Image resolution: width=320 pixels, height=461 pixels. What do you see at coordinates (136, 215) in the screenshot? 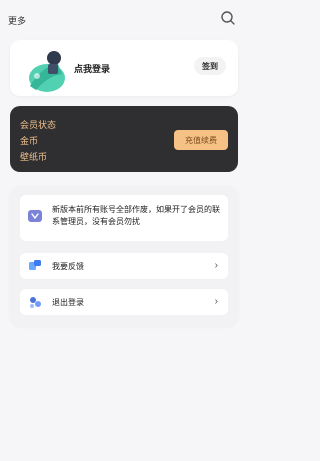
I see `notice-text: 新版本前所有账号全部作废，如果开了会员的联系管理员，没有会员勿扰` at bounding box center [136, 215].